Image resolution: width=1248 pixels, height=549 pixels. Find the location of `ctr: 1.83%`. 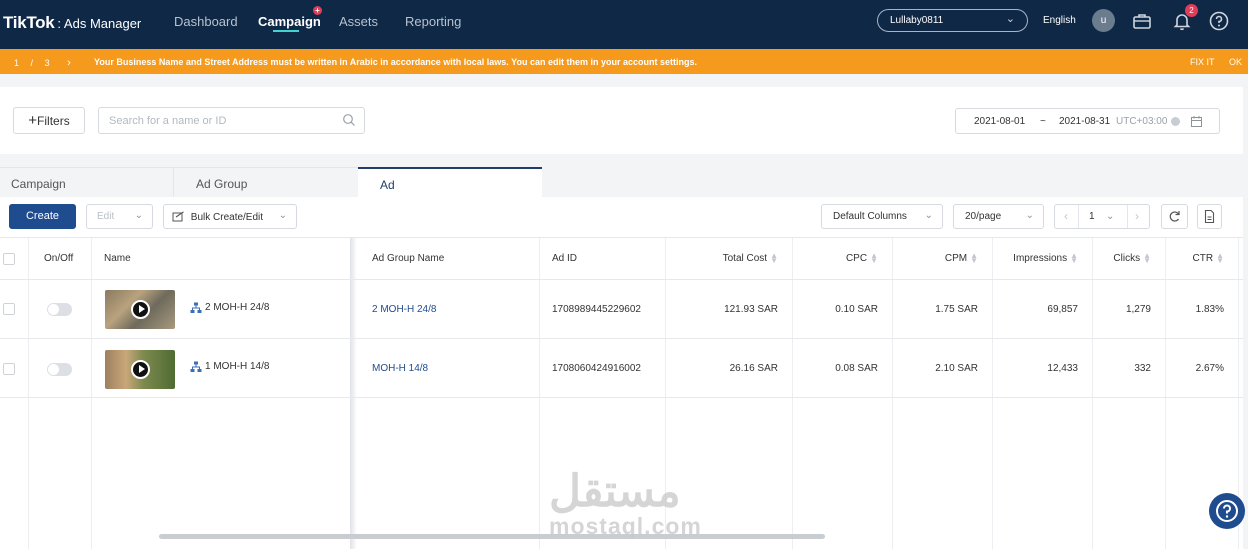

ctr: 1.83% is located at coordinates (1209, 309).